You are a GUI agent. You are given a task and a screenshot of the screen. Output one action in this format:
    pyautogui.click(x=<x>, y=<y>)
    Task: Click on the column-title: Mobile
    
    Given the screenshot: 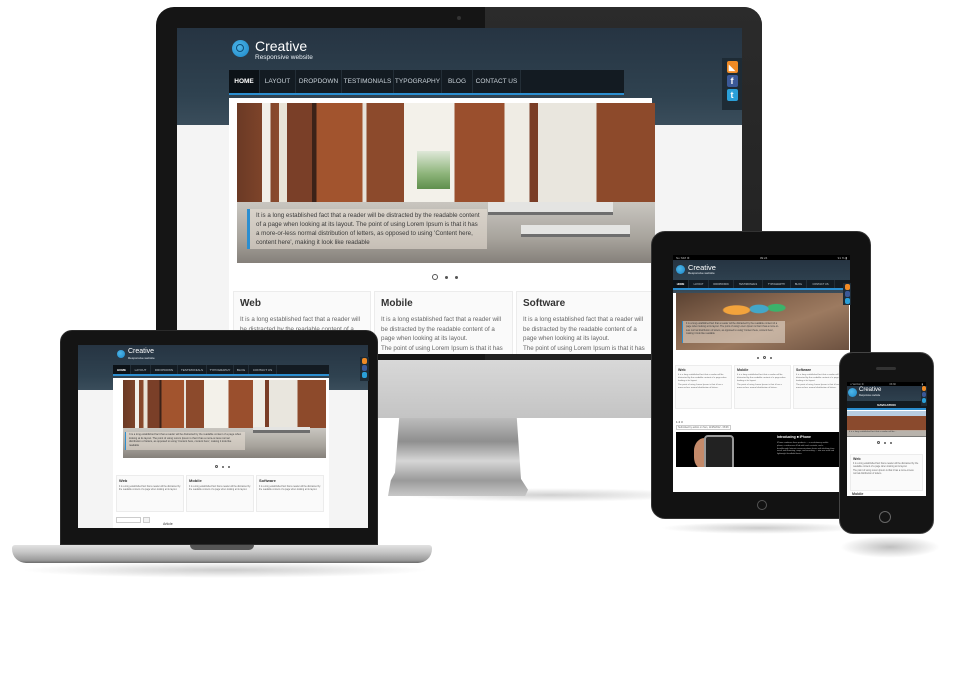 What is the action you would take?
    pyautogui.click(x=743, y=370)
    